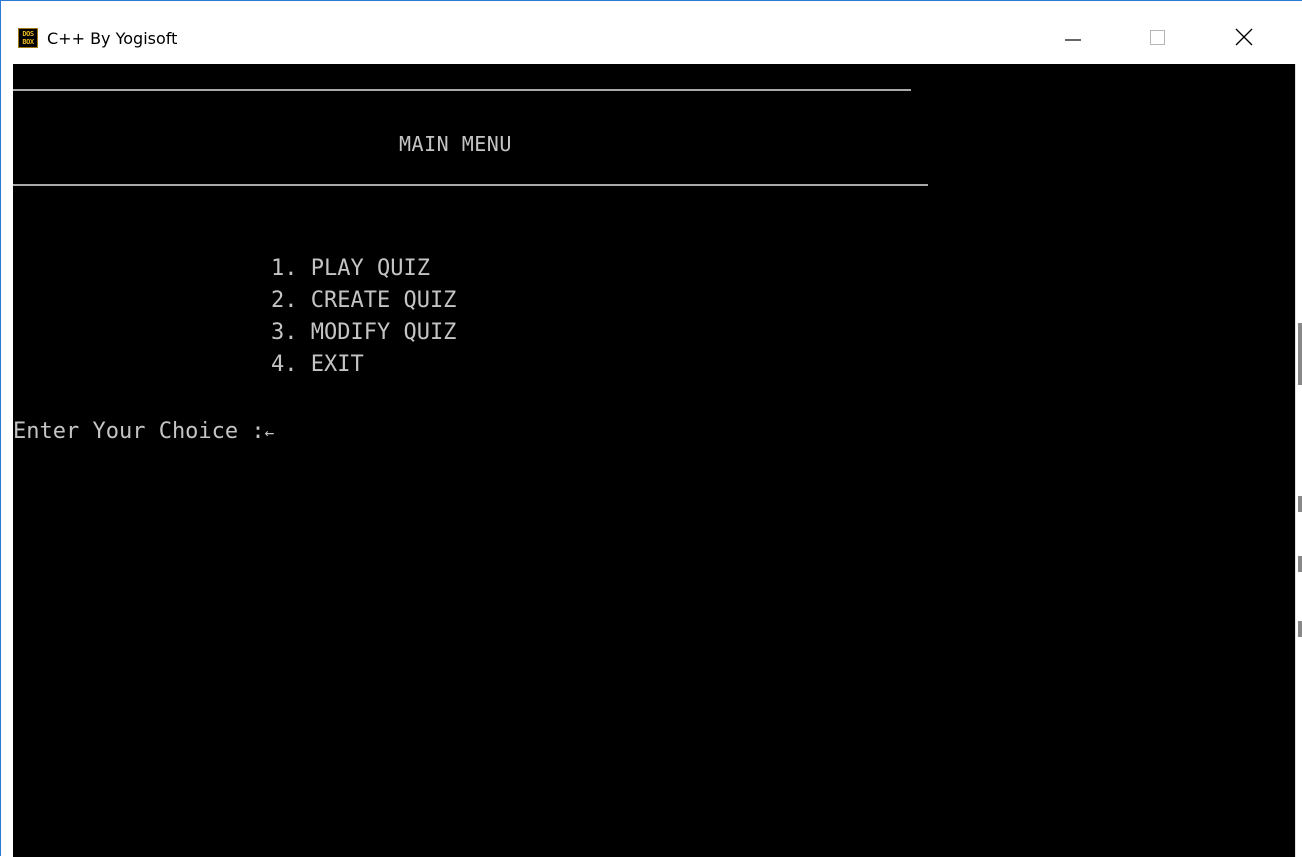  Describe the element at coordinates (28, 42) in the screenshot. I see `icon-text-box: BOX` at that location.